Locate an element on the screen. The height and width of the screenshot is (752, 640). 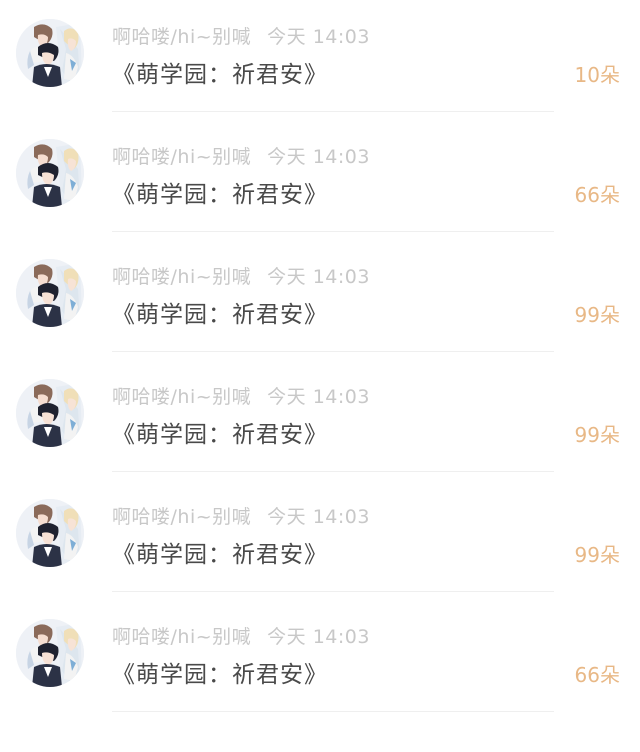
list-item: 啊哈喽/hi~别喊 今天 14:03 《萌学园：祈君安》 10朵 is located at coordinates (320, 55).